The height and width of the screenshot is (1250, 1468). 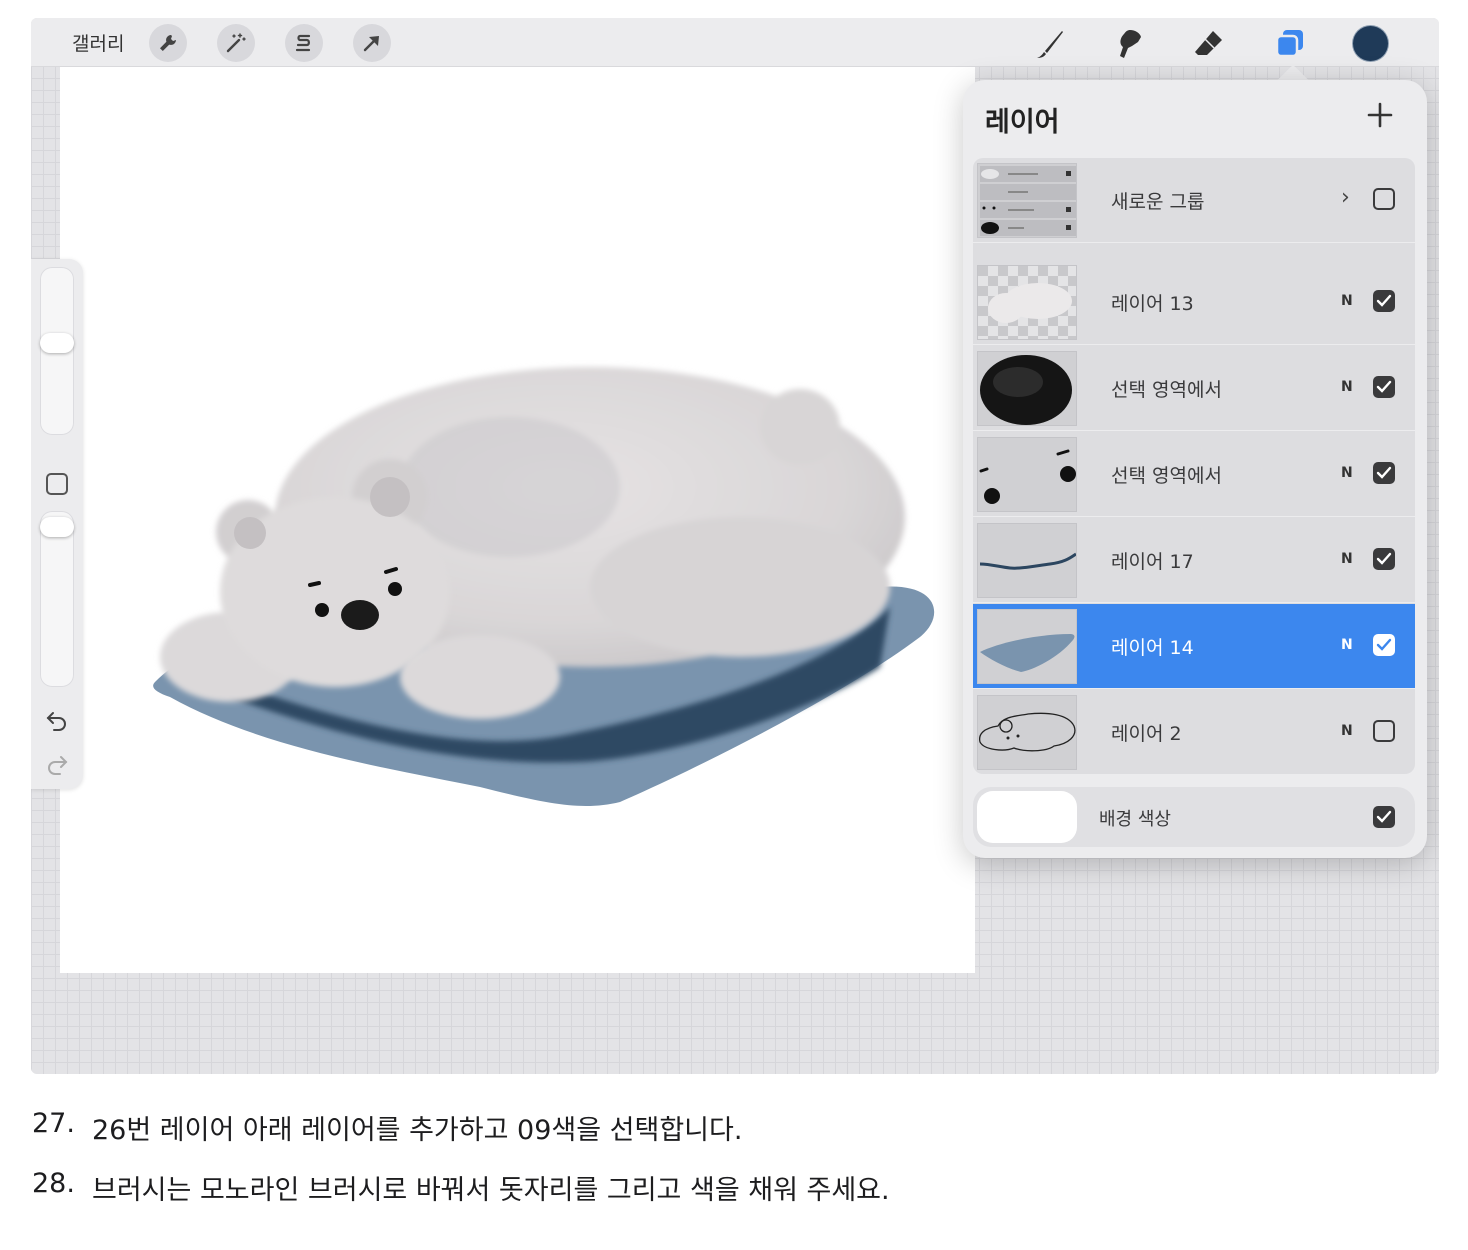 I want to click on panel-title: 레이어, so click(x=1022, y=122).